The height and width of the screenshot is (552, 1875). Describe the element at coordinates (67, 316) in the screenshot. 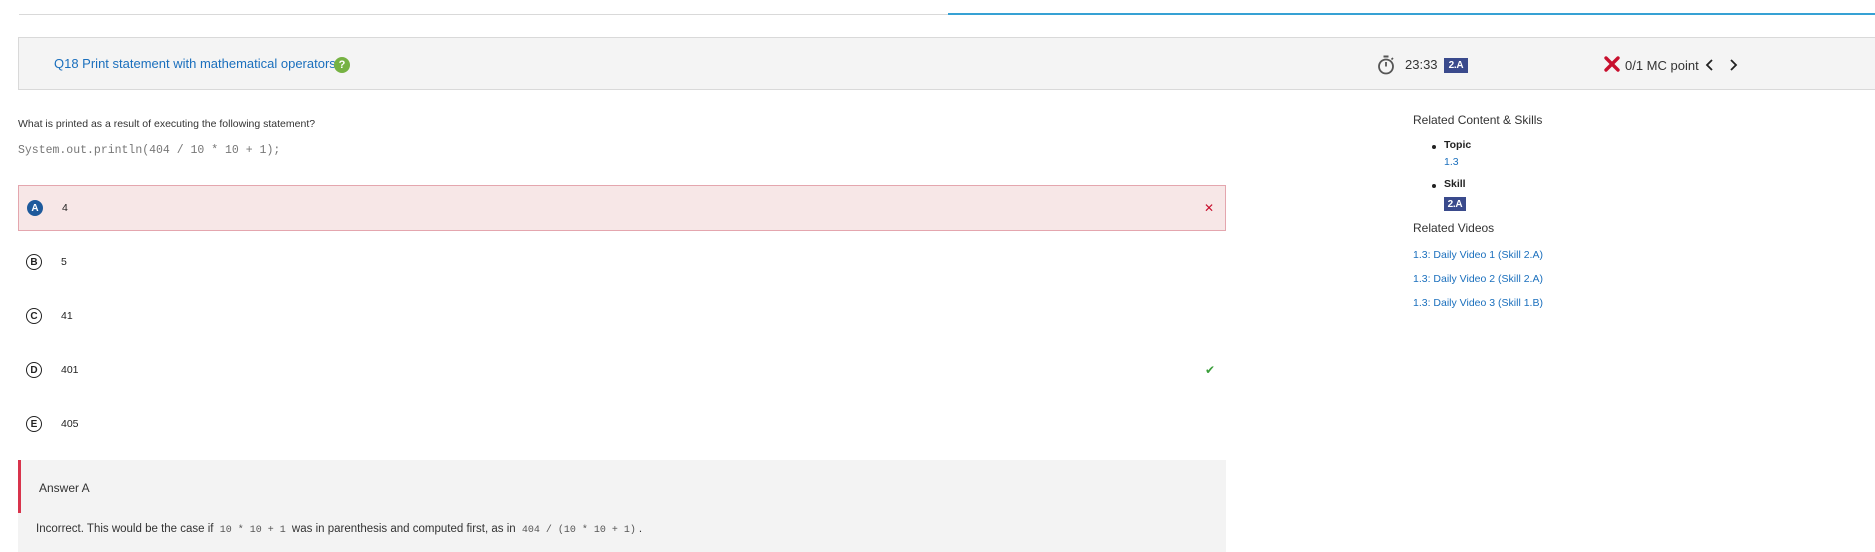

I see `choice-text: 41` at that location.